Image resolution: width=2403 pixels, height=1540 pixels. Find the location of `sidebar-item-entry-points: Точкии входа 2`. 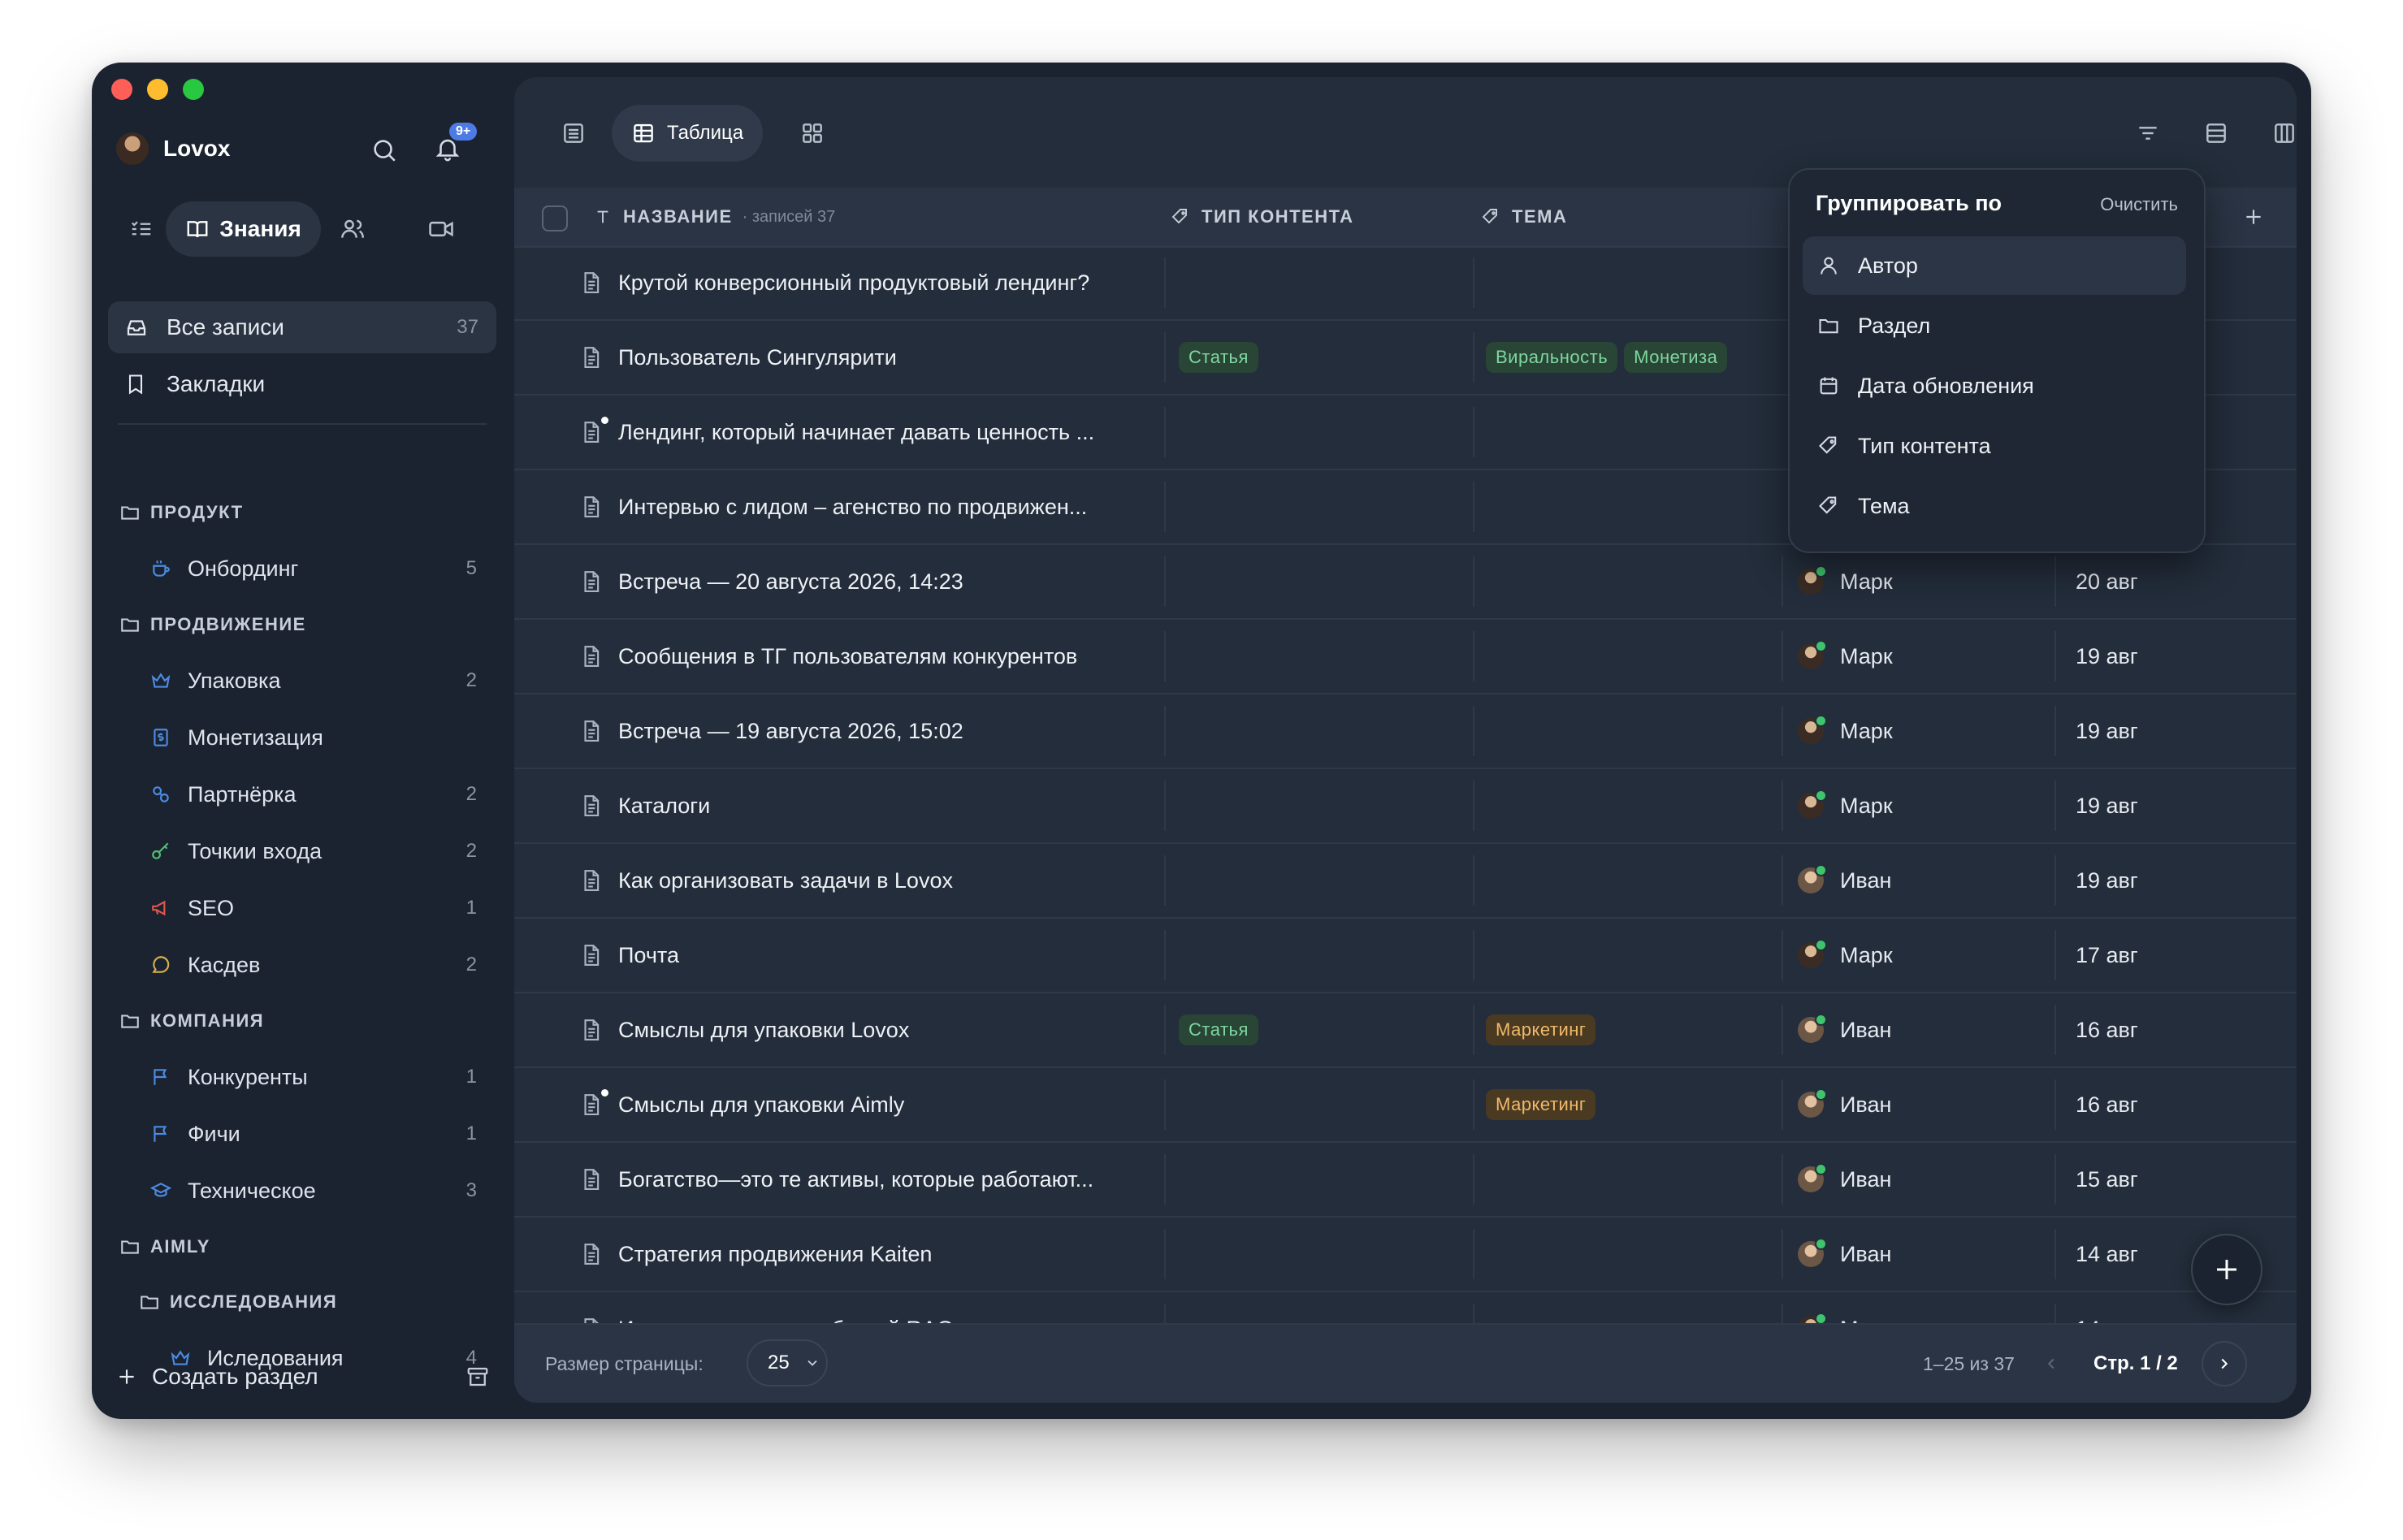

sidebar-item-entry-points: Точкии входа 2 is located at coordinates (302, 851).